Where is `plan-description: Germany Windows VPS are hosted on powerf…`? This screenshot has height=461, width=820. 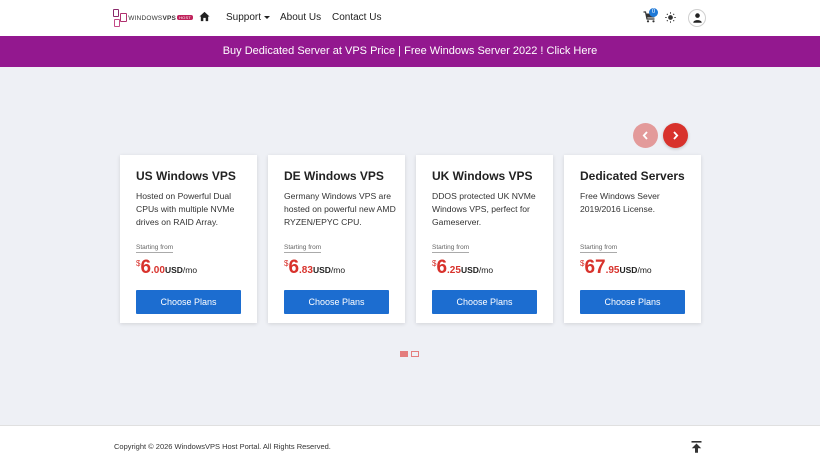 plan-description: Germany Windows VPS are hosted on powerf… is located at coordinates (340, 209).